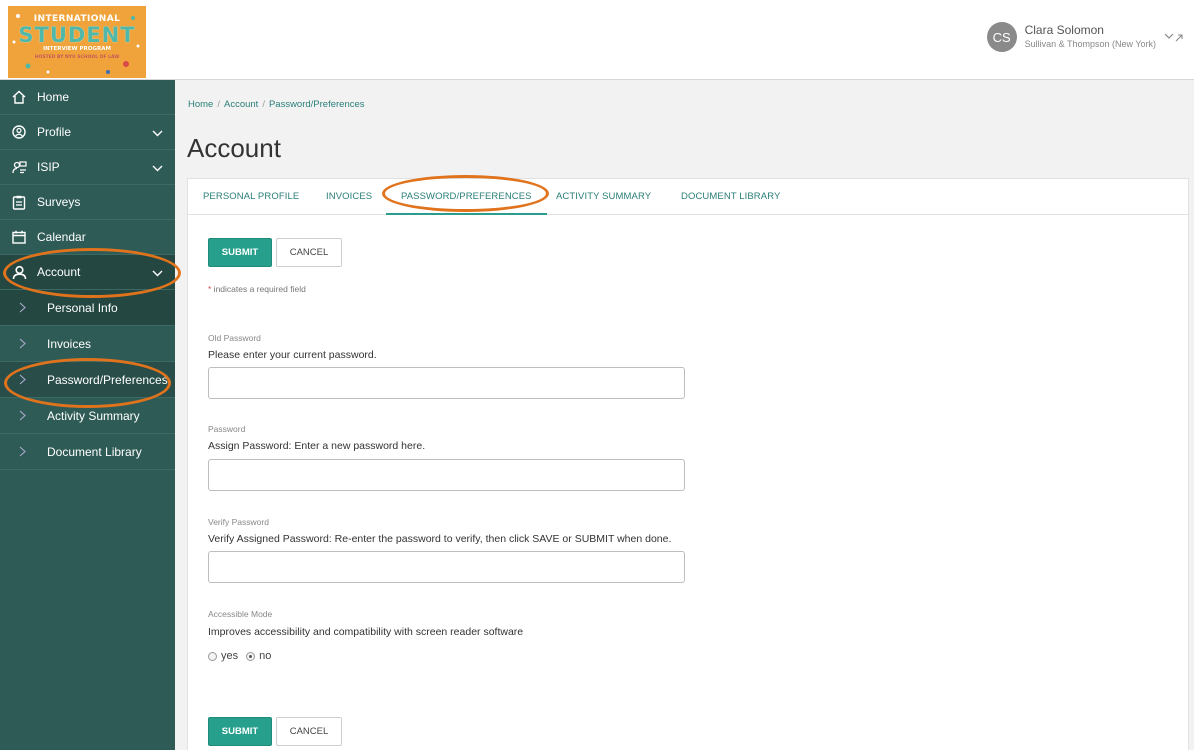  I want to click on sidebar-subitem-personal-info: Personal Info, so click(87, 308).